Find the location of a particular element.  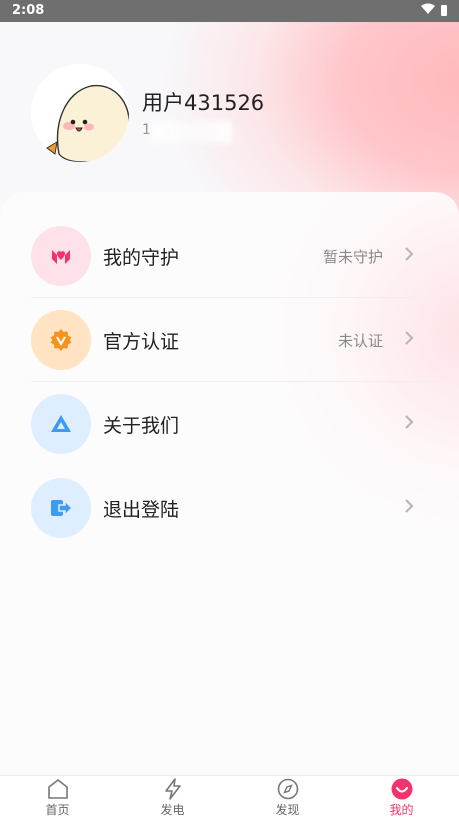

lightning-icon is located at coordinates (173, 789).